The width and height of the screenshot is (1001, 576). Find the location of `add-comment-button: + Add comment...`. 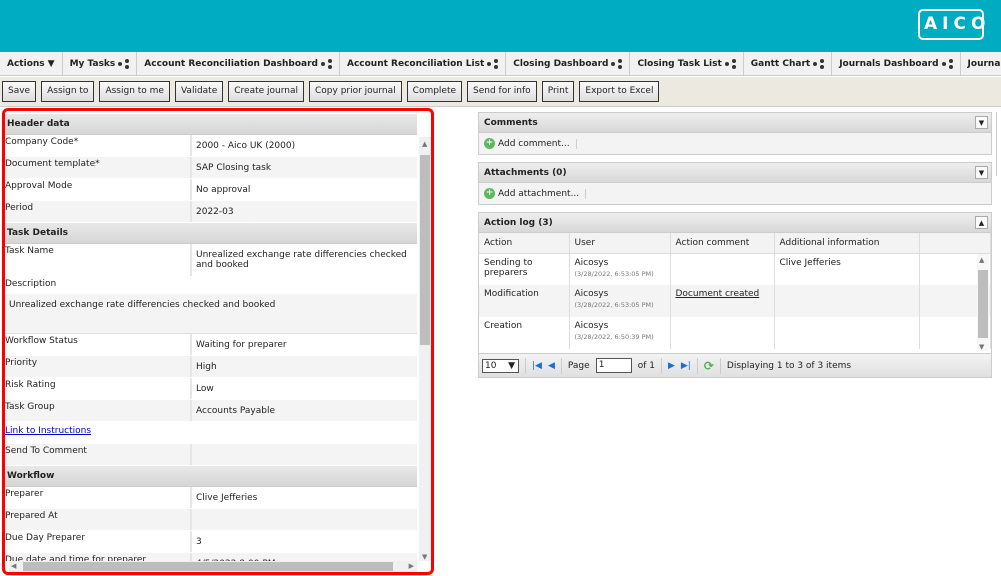

add-comment-button: + Add comment... is located at coordinates (735, 143).